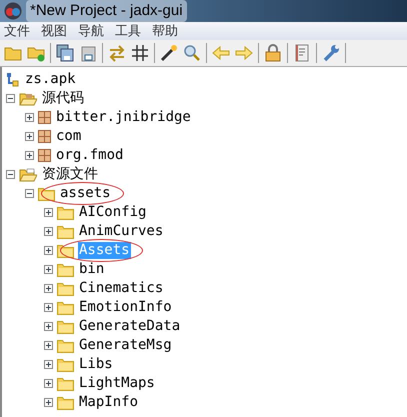 This screenshot has height=417, width=407. What do you see at coordinates (117, 53) in the screenshot?
I see `sync-arrows-icon` at bounding box center [117, 53].